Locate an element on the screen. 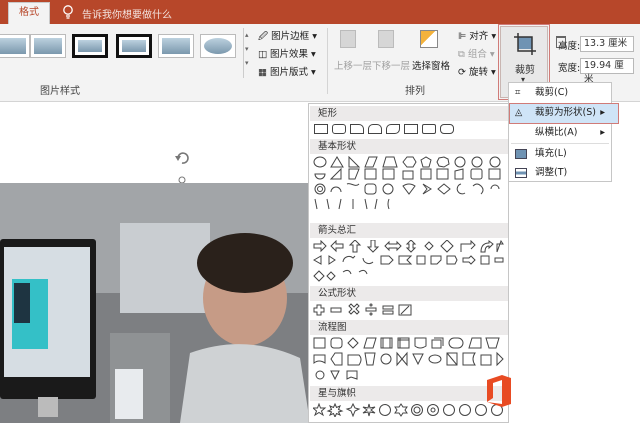 Image resolution: width=640 pixels, height=423 pixels. picture-layout-button: ▦ 图片版式 ▾ is located at coordinates (287, 71).